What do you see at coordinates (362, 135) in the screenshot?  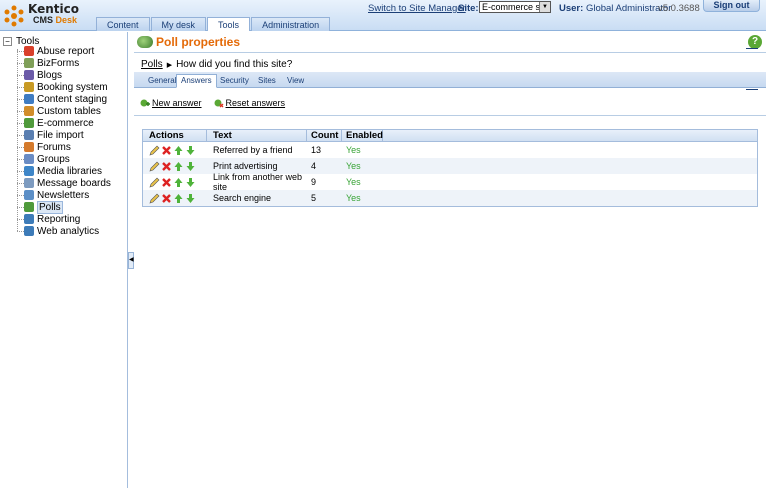 I see `header-enabled: Enabled` at bounding box center [362, 135].